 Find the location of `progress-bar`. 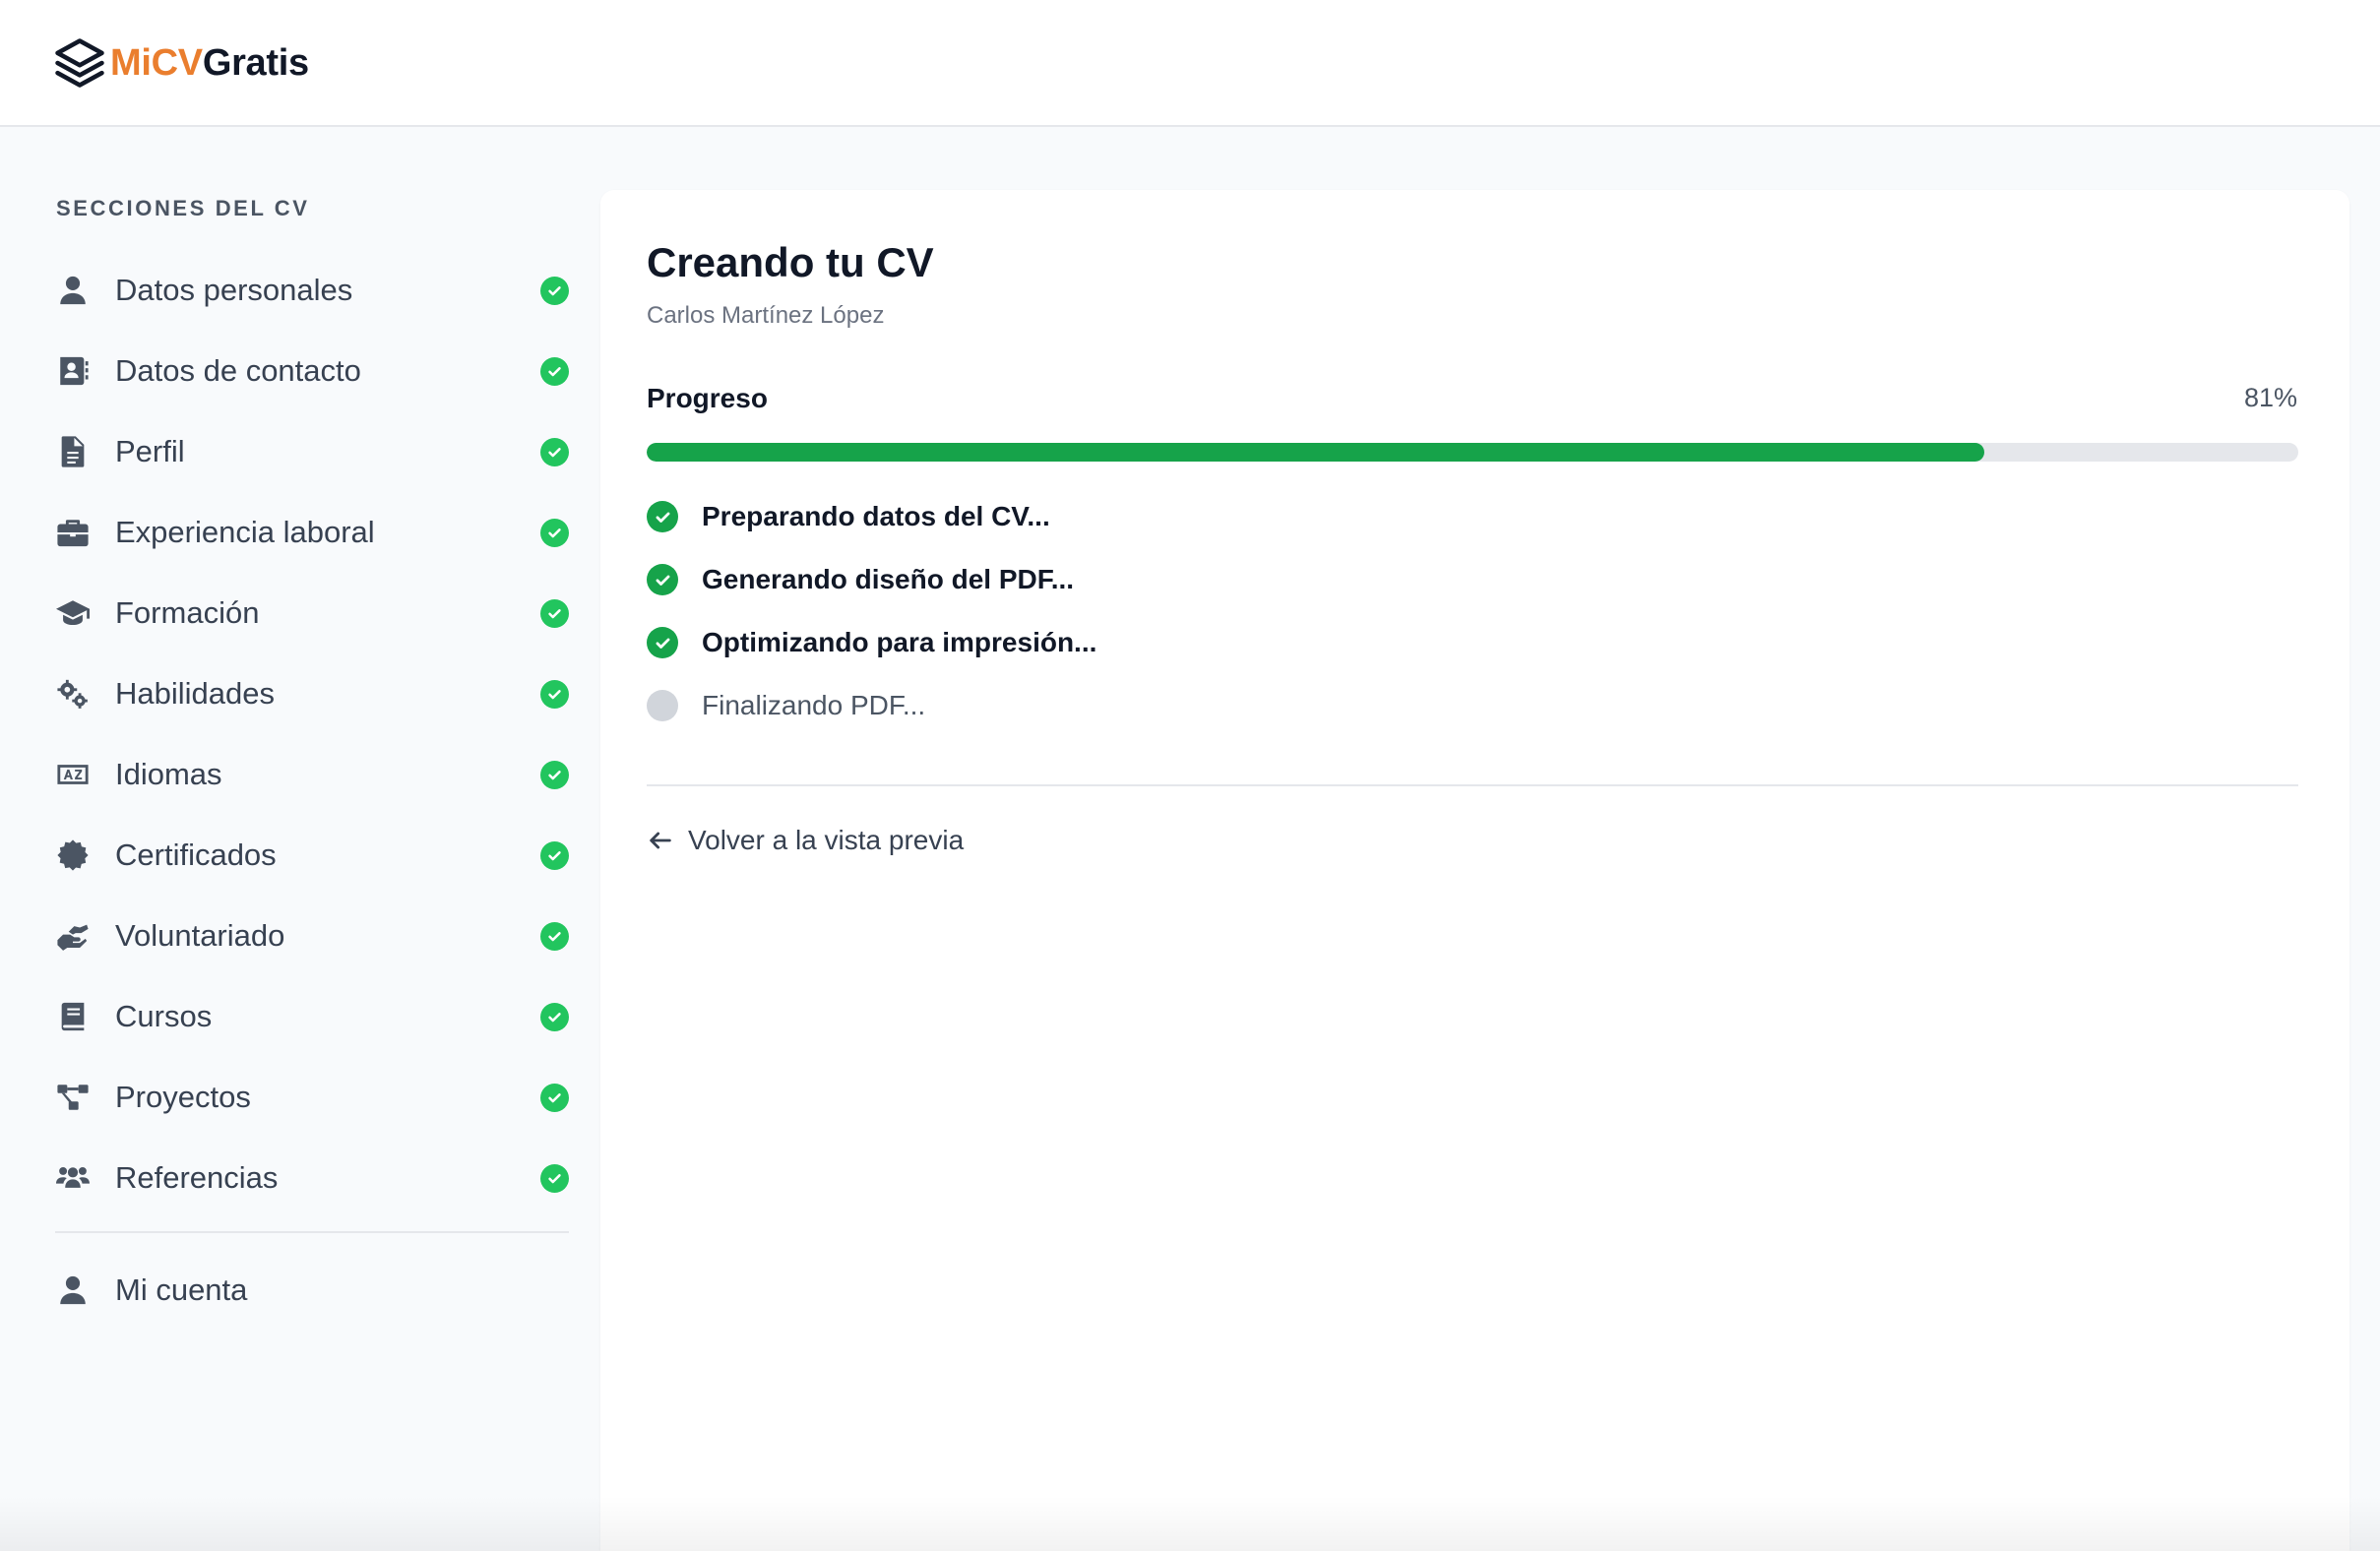

progress-bar is located at coordinates (1472, 452).